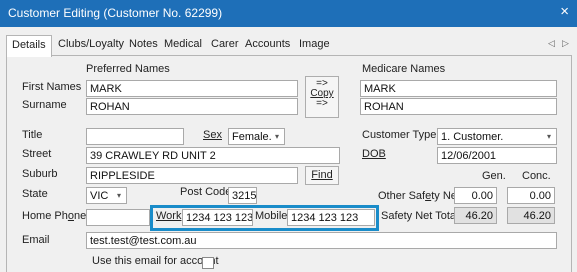  I want to click on first-names-label: First Names, so click(52, 87).